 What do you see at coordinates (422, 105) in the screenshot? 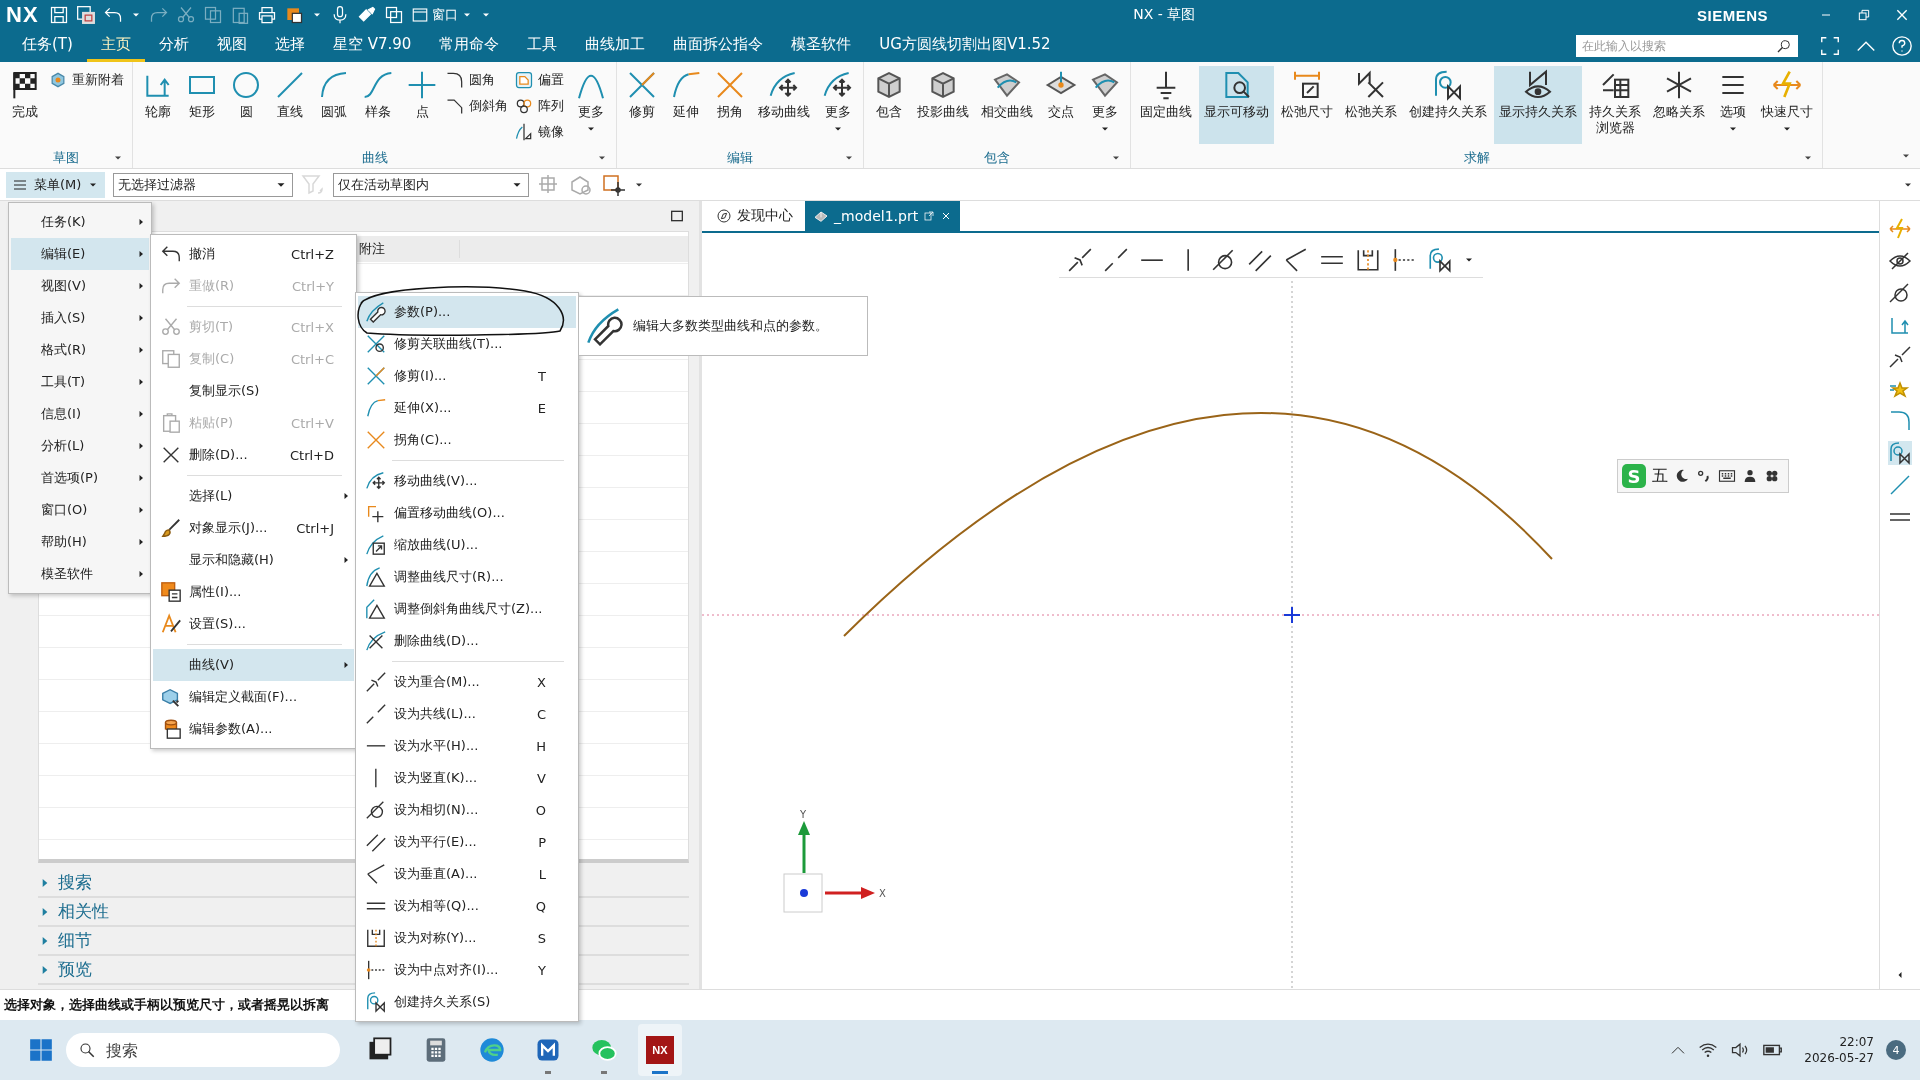
I see `ribbon-button: 点` at bounding box center [422, 105].